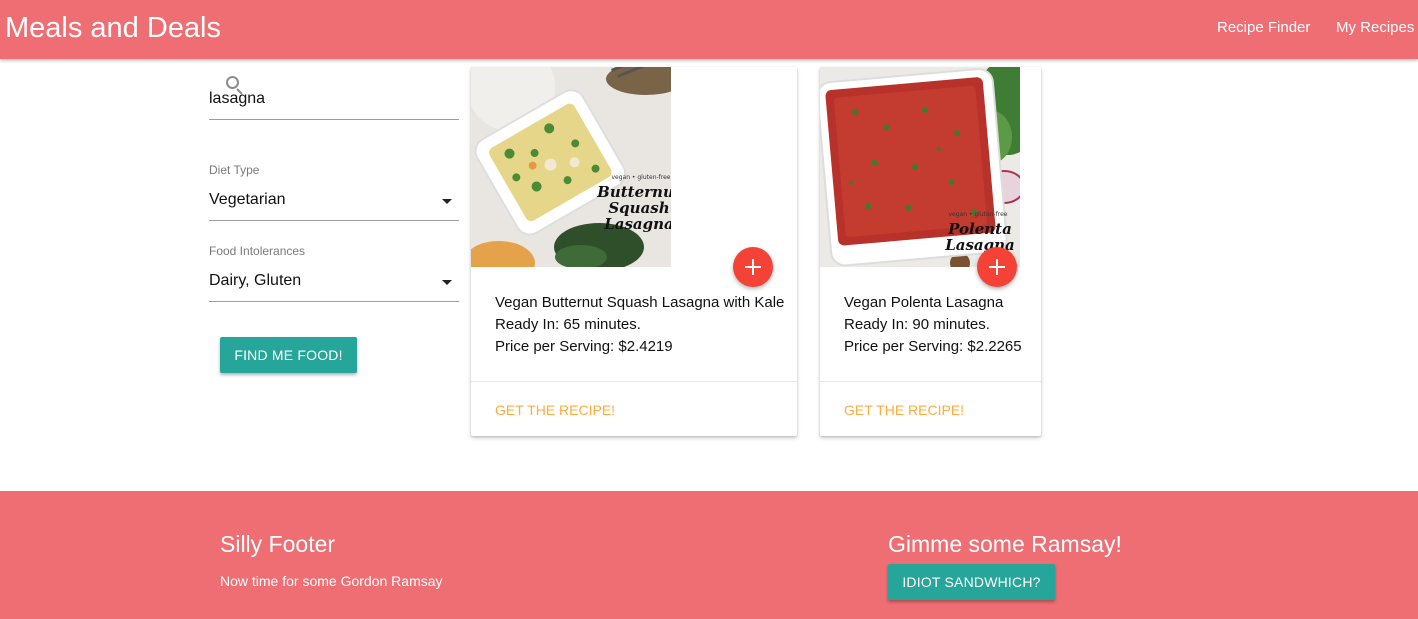 This screenshot has width=1418, height=619. I want to click on diet-type-value: Vegetarian, so click(247, 199).